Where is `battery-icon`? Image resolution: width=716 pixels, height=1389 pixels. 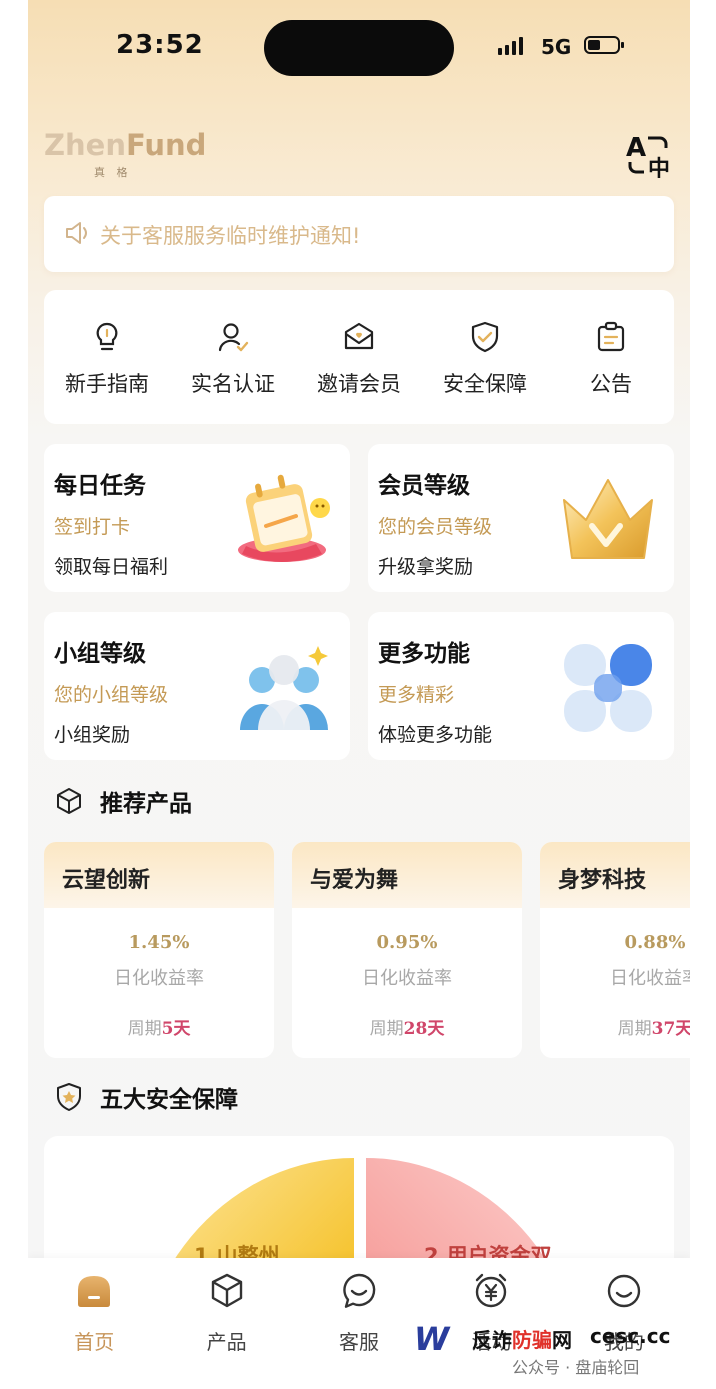 battery-icon is located at coordinates (604, 45).